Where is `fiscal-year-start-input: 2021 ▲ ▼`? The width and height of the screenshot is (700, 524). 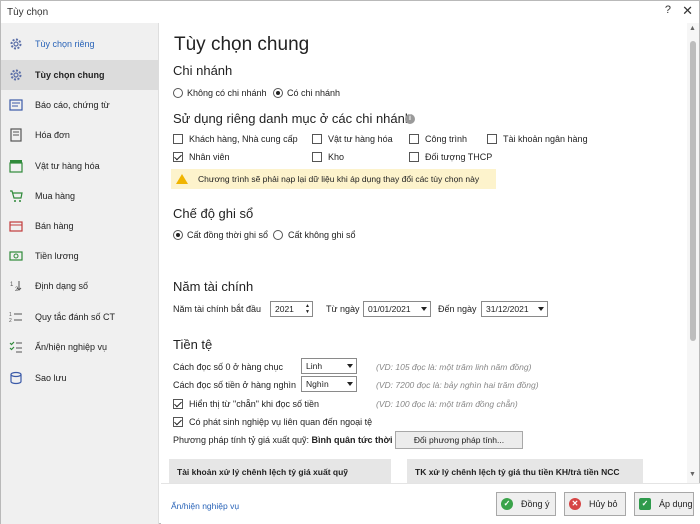
fiscal-year-start-input: 2021 ▲ ▼ is located at coordinates (291, 309).